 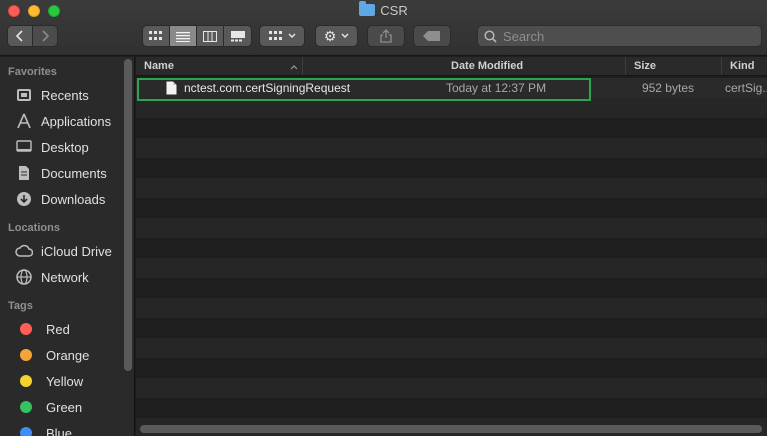 I want to click on tag-button, so click(x=432, y=36).